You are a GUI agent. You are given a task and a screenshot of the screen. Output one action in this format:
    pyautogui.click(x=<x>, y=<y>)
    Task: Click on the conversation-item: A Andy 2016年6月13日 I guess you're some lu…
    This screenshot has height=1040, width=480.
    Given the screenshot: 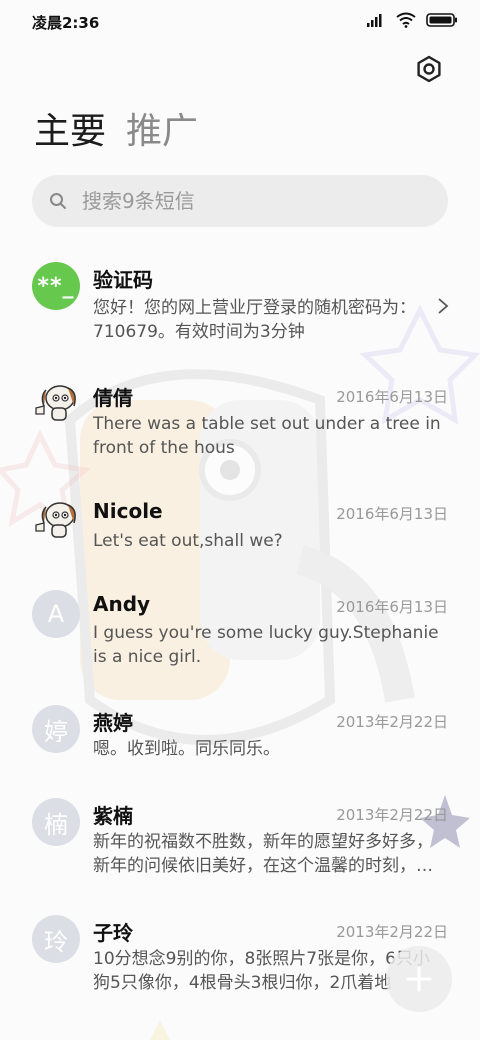 What is the action you would take?
    pyautogui.click(x=240, y=630)
    